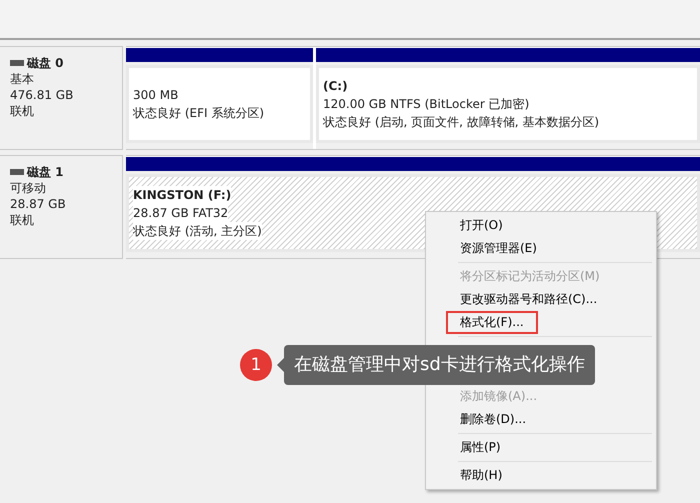  Describe the element at coordinates (280, 365) in the screenshot. I see `pointer-icon` at that location.